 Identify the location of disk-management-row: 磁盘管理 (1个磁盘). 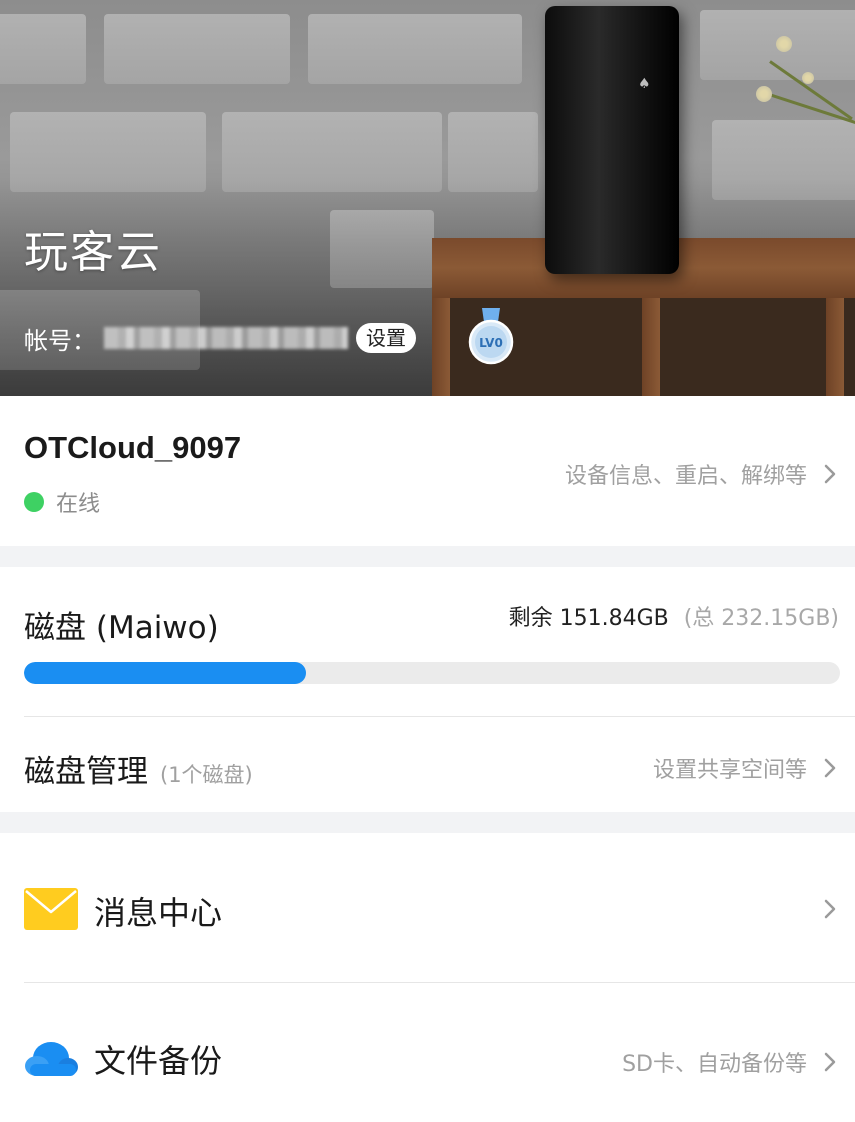
(138, 768).